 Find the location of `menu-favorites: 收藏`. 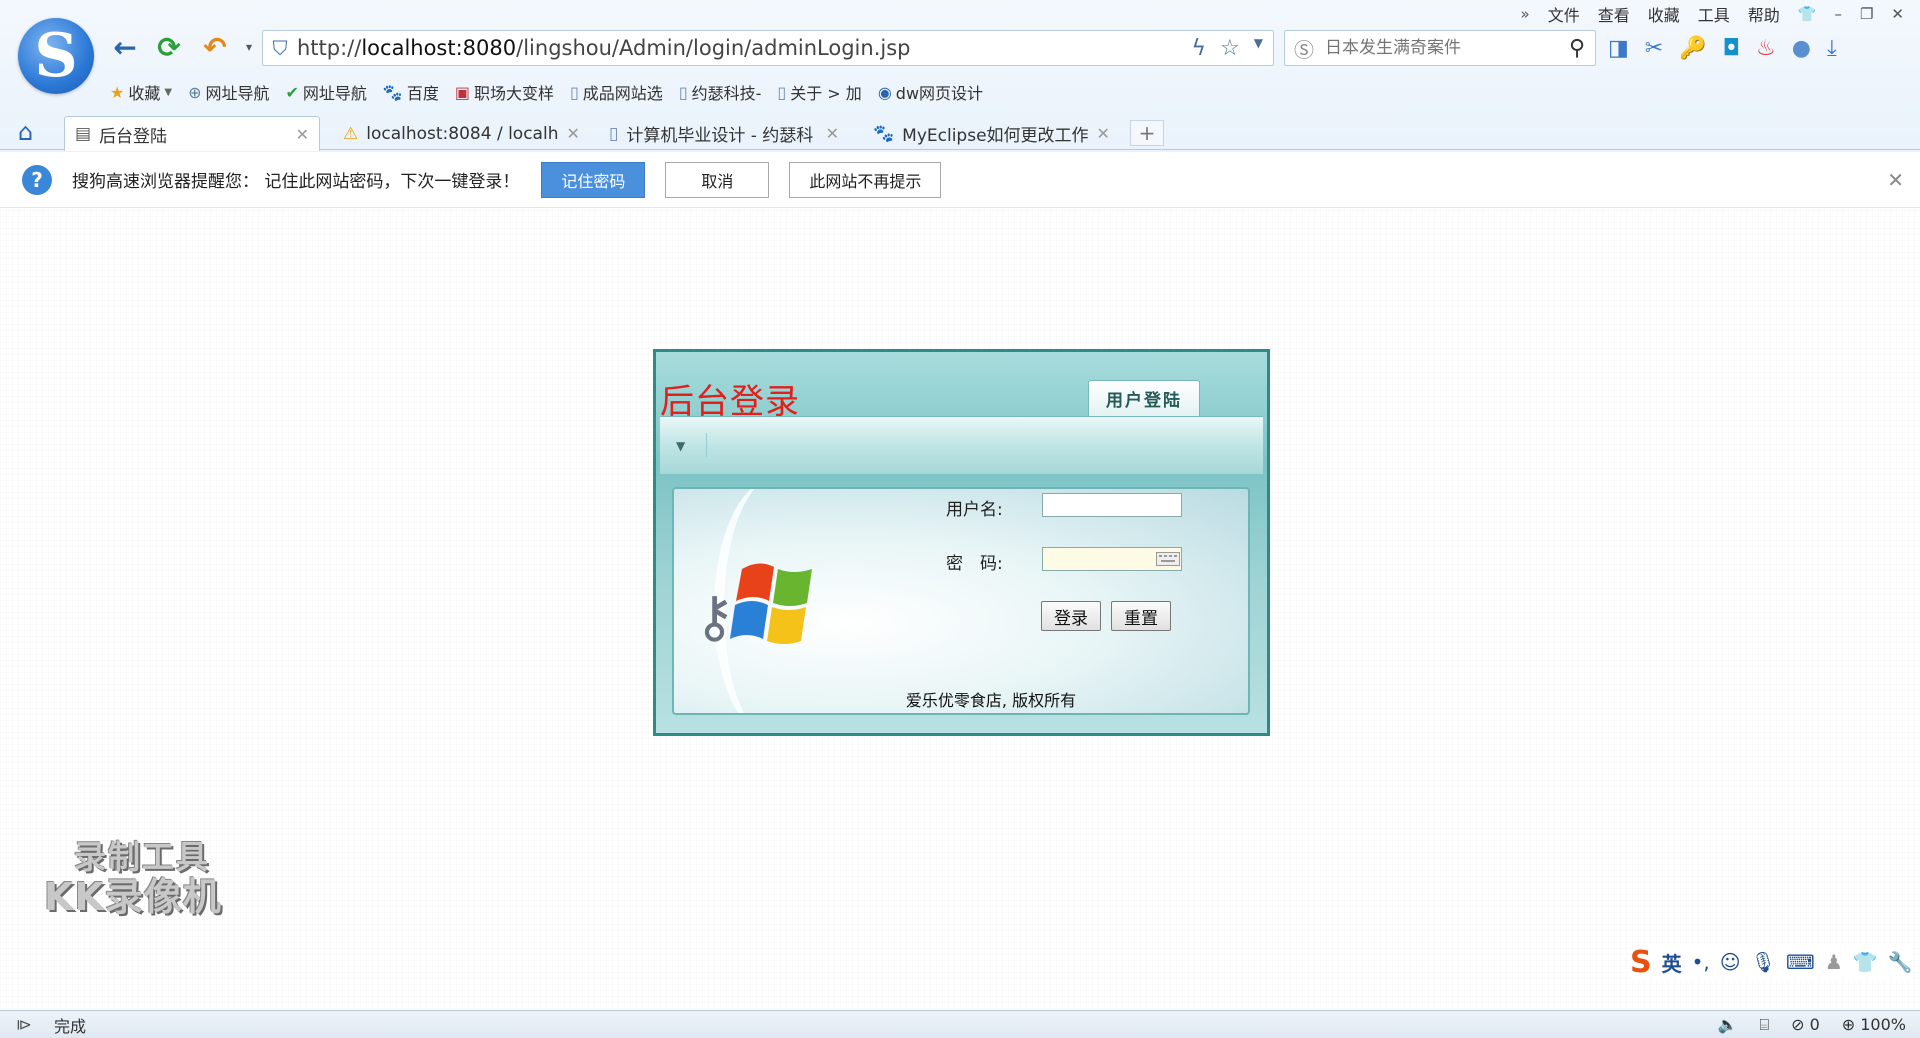

menu-favorites: 收藏 is located at coordinates (1664, 14).